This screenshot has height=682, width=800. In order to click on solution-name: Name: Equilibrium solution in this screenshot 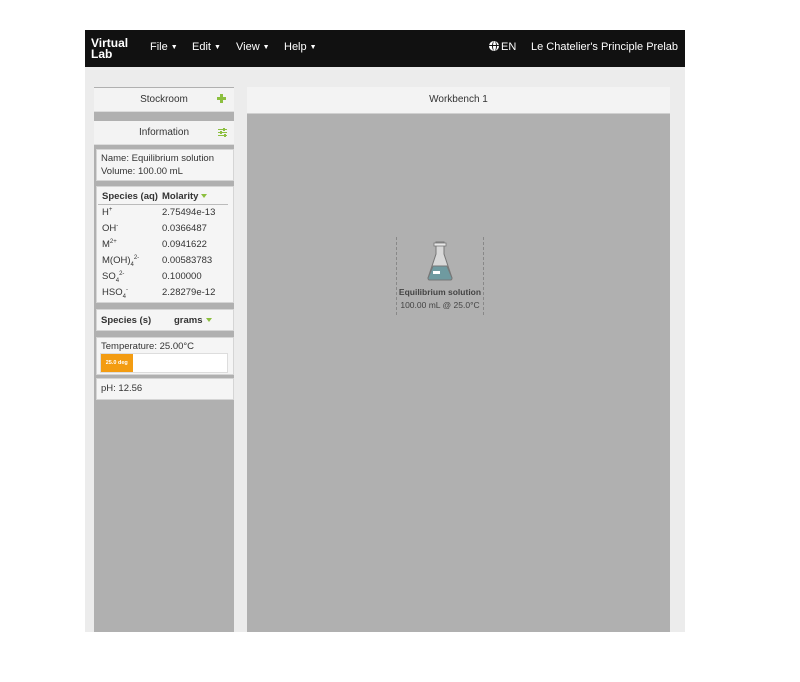, I will do `click(157, 158)`.